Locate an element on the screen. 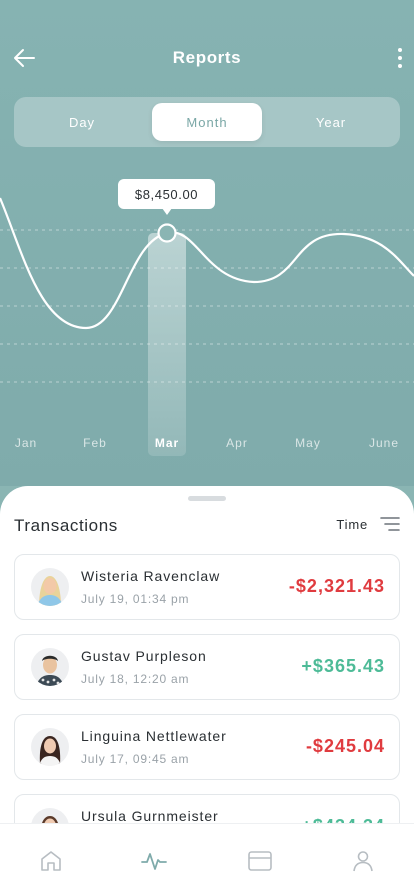 Image resolution: width=414 pixels, height=896 pixels. tooltip-pointer is located at coordinates (167, 211).